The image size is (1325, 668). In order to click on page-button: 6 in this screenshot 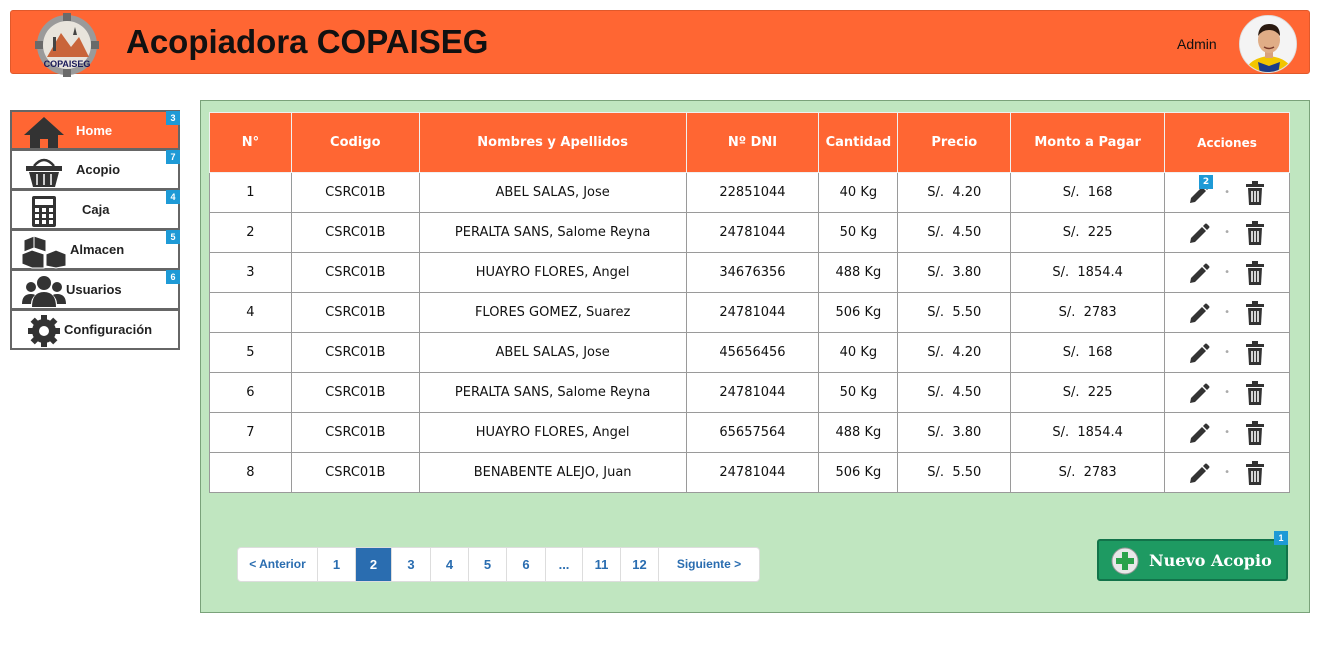, I will do `click(526, 564)`.